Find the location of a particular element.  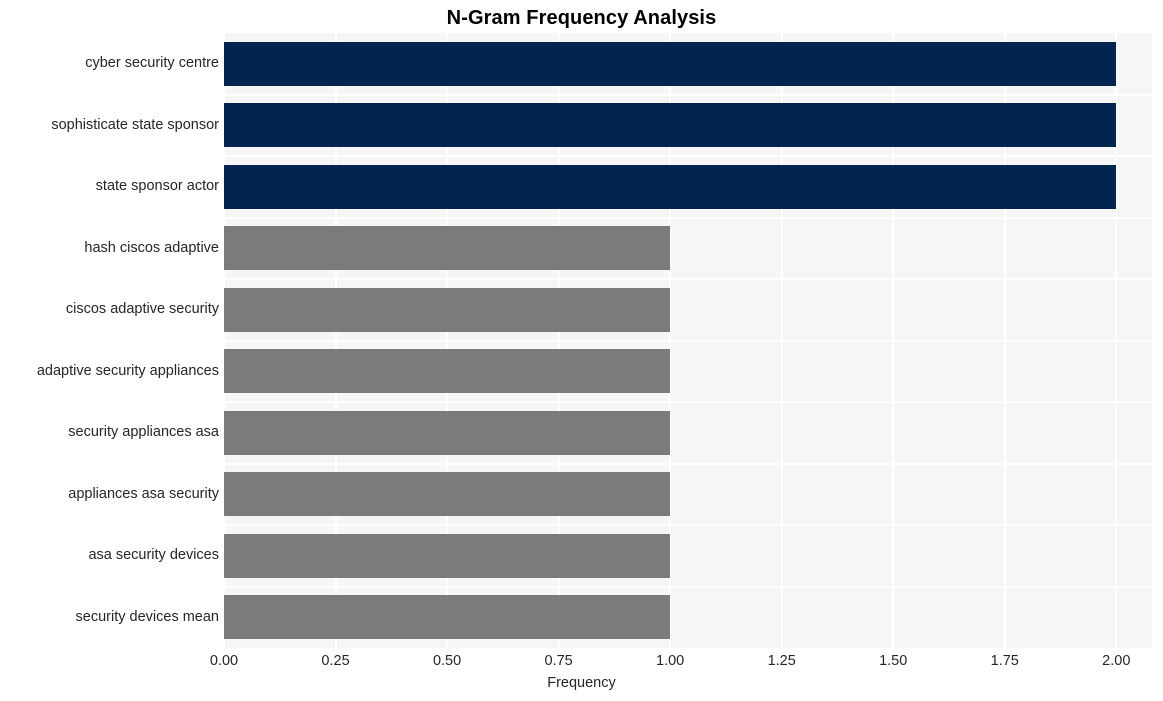

x-axis-tick-label: 0.00 is located at coordinates (224, 661).